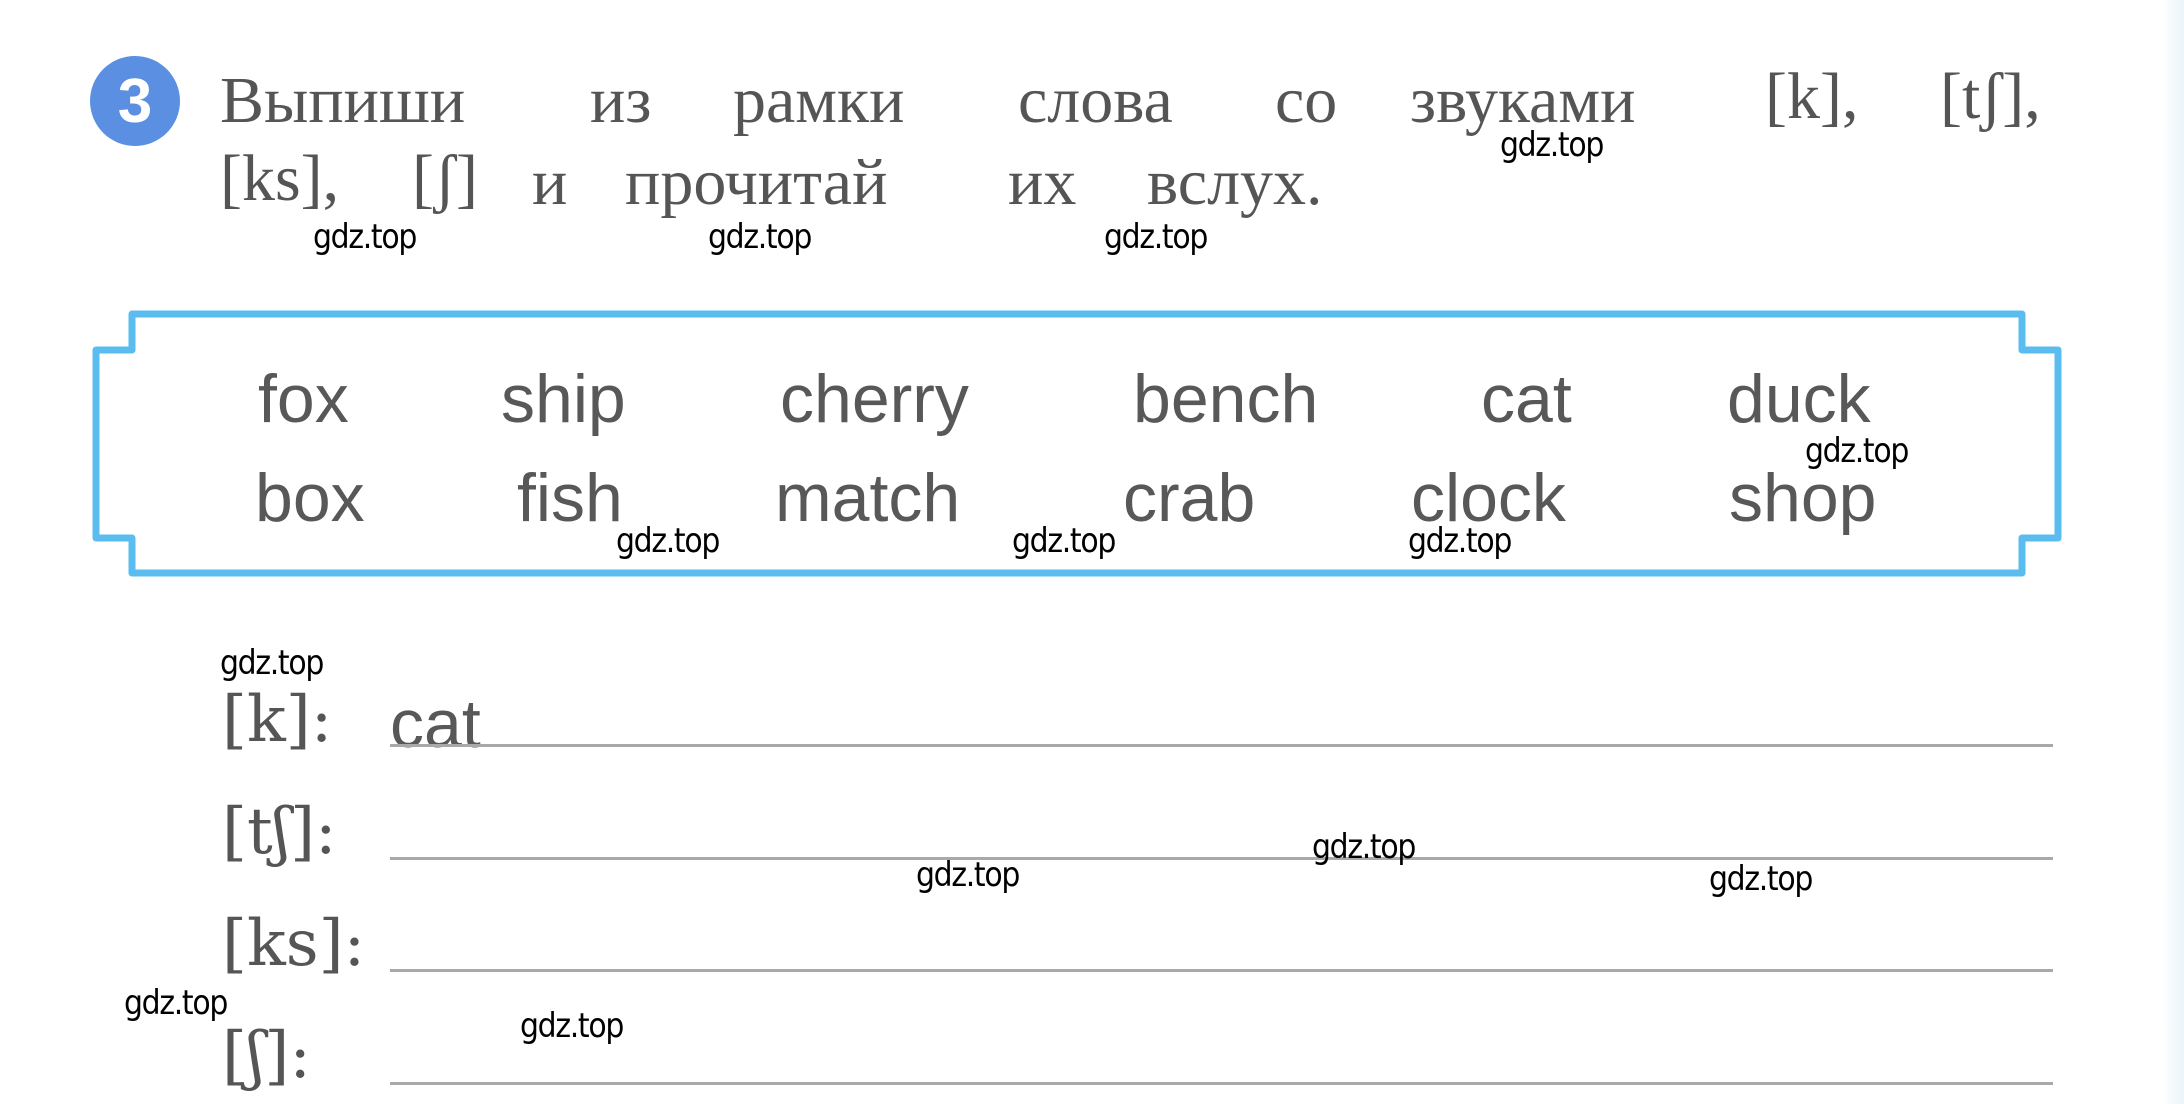 Image resolution: width=2184 pixels, height=1104 pixels. What do you see at coordinates (279, 832) in the screenshot?
I see `sound-label: [tʃ]:` at bounding box center [279, 832].